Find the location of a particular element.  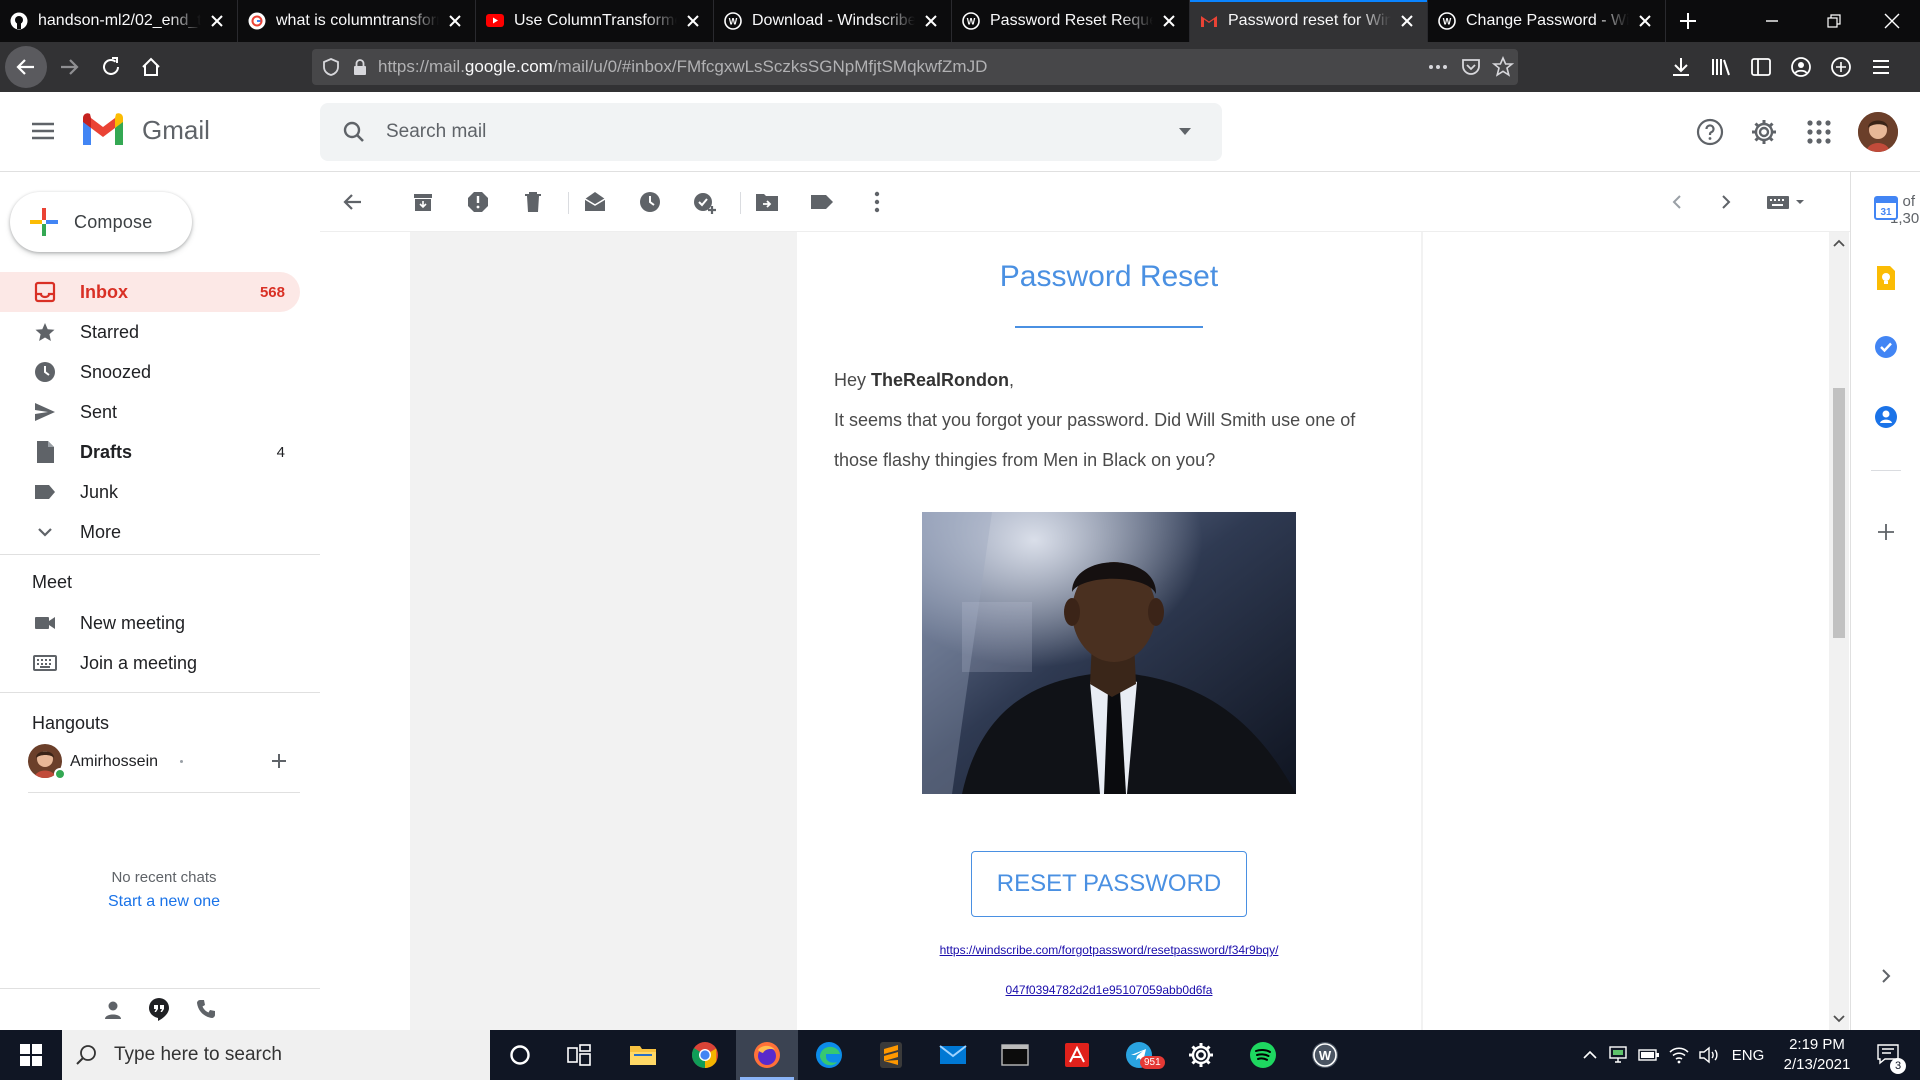

add-to-tasks-button is located at coordinates (705, 202).